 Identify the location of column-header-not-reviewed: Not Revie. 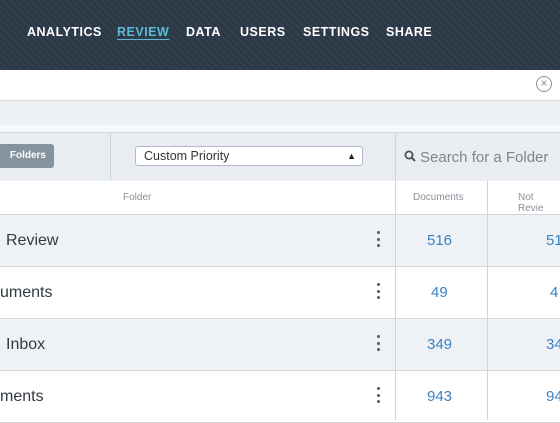
(539, 203).